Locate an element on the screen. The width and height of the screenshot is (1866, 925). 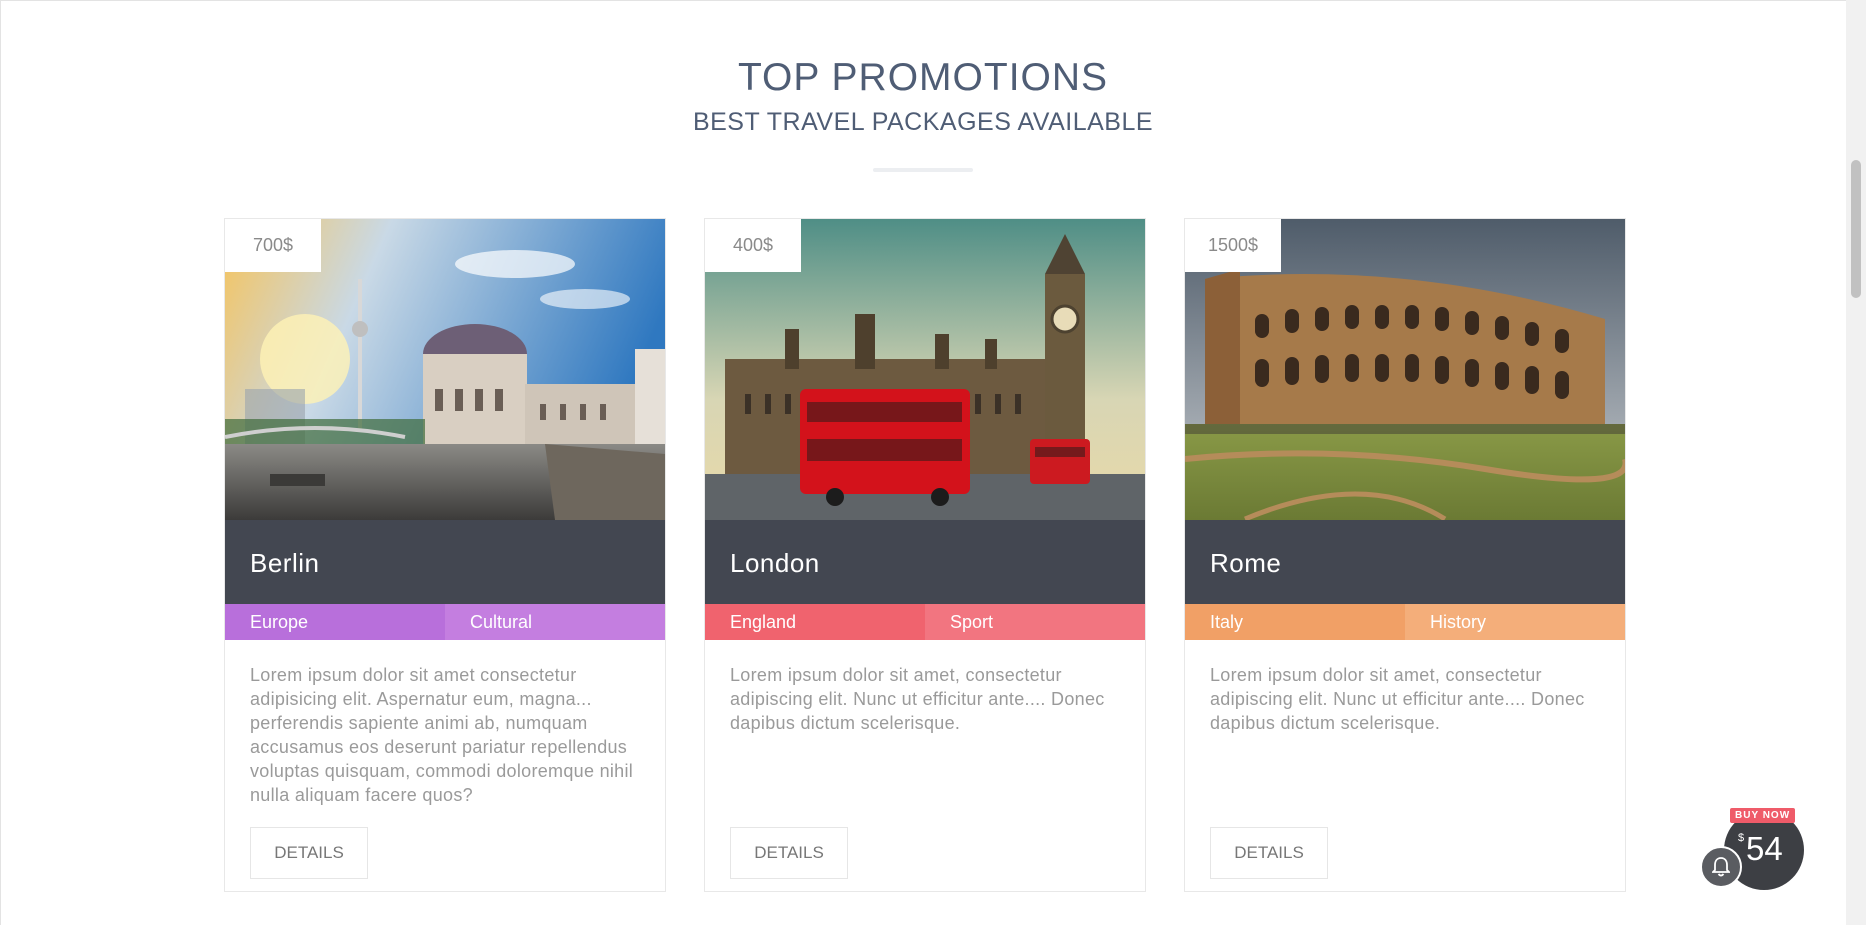
tag-region: Europe is located at coordinates (335, 622).